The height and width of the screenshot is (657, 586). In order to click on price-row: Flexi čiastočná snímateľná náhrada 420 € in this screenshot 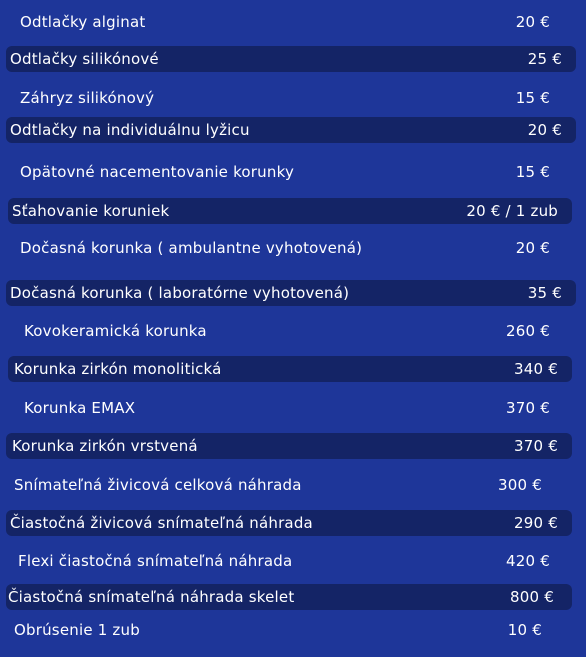, I will do `click(289, 561)`.